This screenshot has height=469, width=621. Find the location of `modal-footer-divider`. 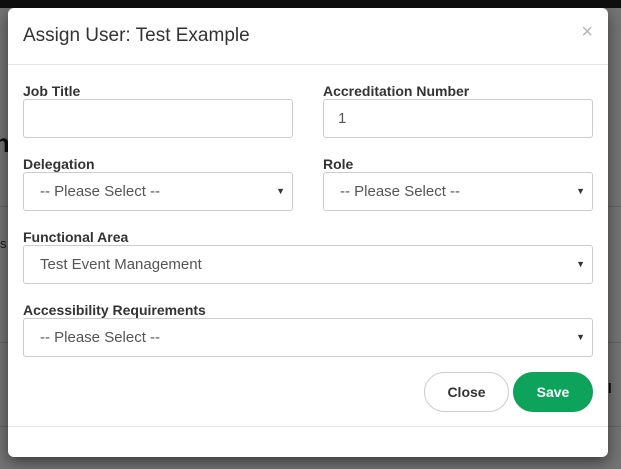

modal-footer-divider is located at coordinates (308, 426).